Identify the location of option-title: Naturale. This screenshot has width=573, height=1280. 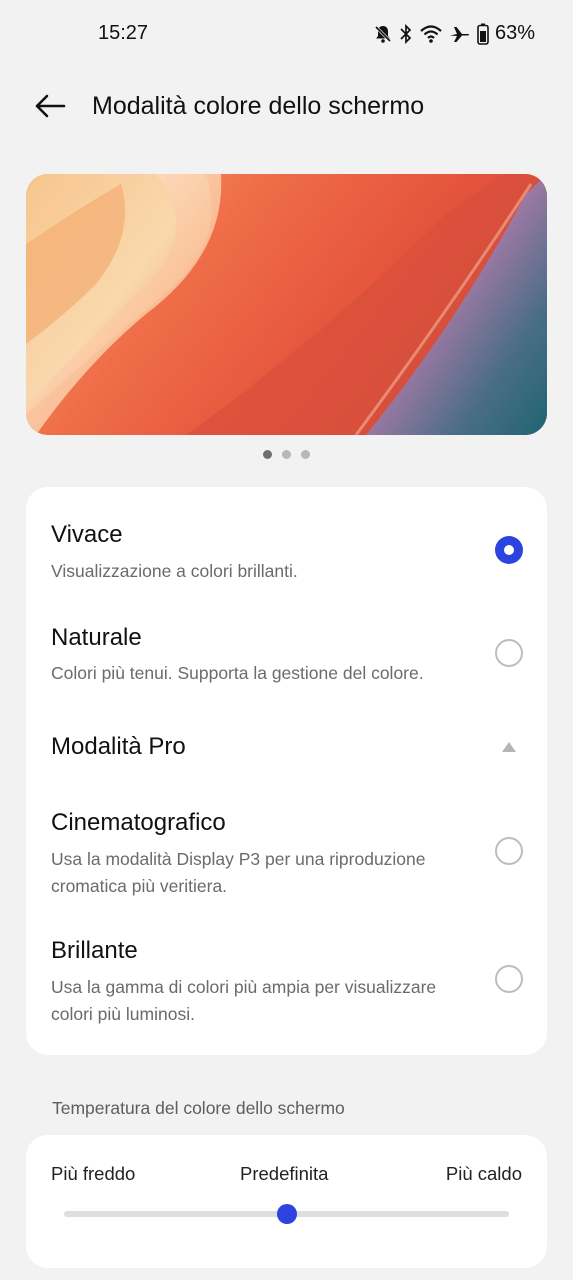
(96, 637).